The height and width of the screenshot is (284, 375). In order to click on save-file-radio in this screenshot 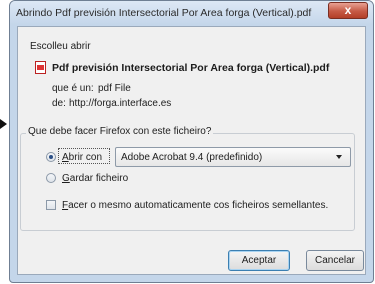, I will do `click(51, 178)`.